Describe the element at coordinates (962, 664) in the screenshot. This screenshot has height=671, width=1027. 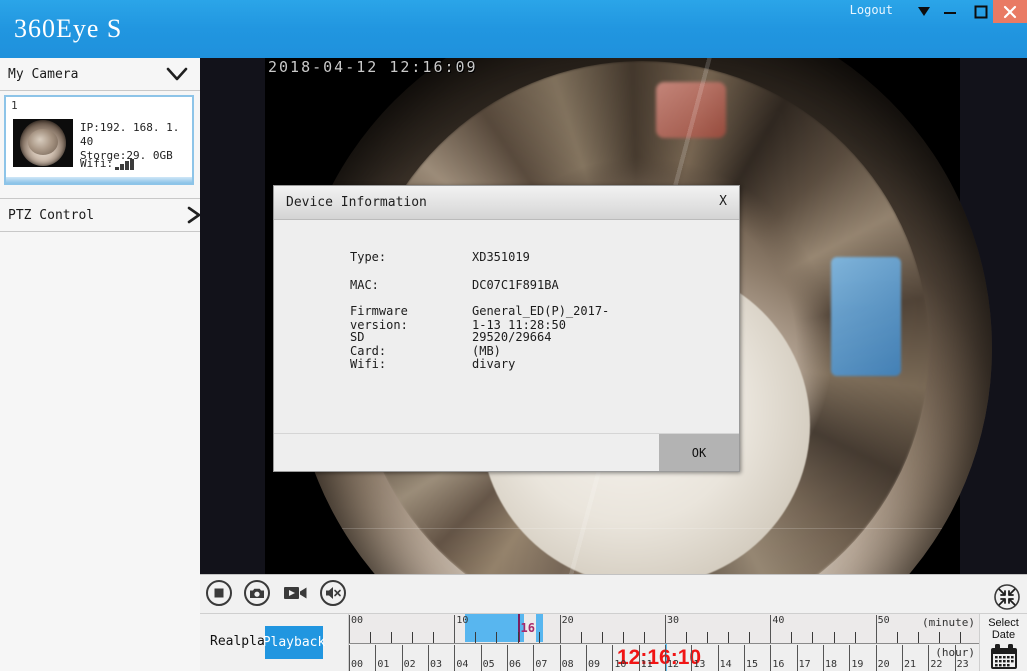
I see `hour-tick-label: 23` at that location.